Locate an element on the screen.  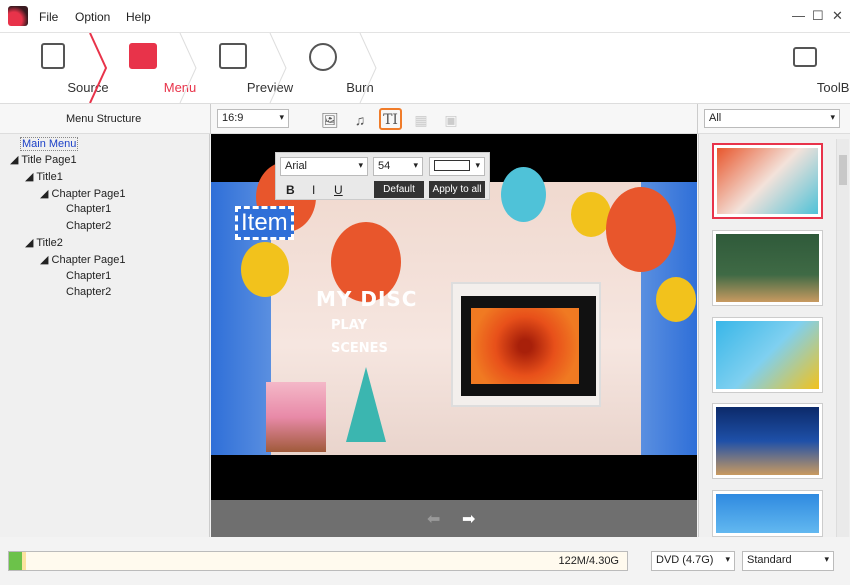
text-tool-icon: TI is located at coordinates (390, 119).